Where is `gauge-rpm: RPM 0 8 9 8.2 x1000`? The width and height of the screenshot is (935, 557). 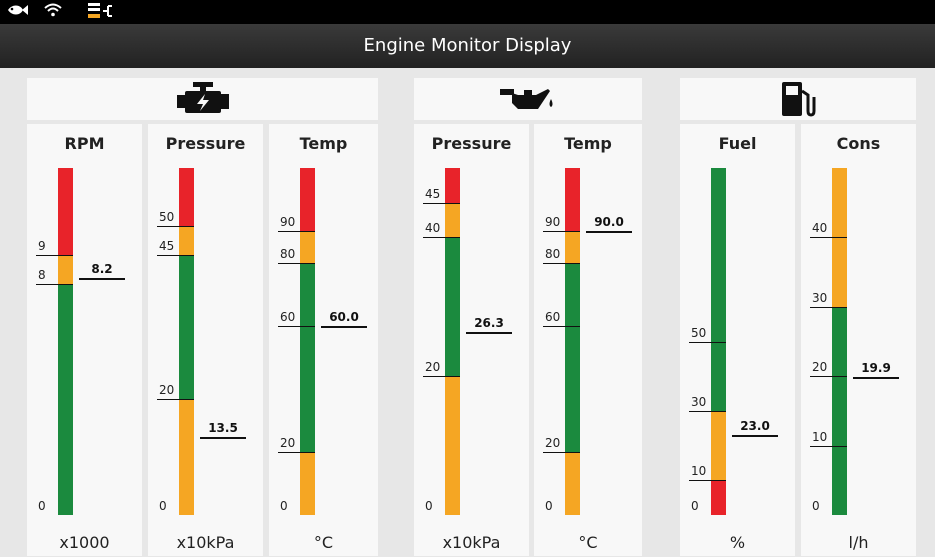
gauge-rpm: RPM 0 8 9 8.2 x1000 is located at coordinates (84, 340).